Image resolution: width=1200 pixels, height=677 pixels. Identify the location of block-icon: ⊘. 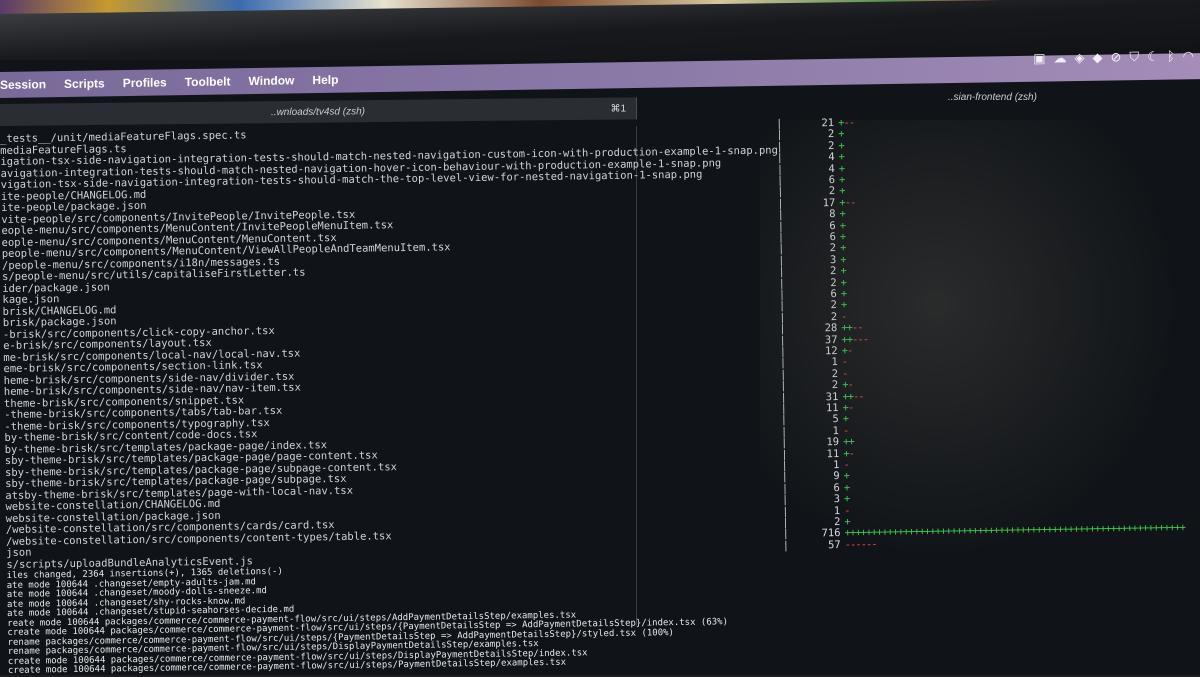
(1116, 57).